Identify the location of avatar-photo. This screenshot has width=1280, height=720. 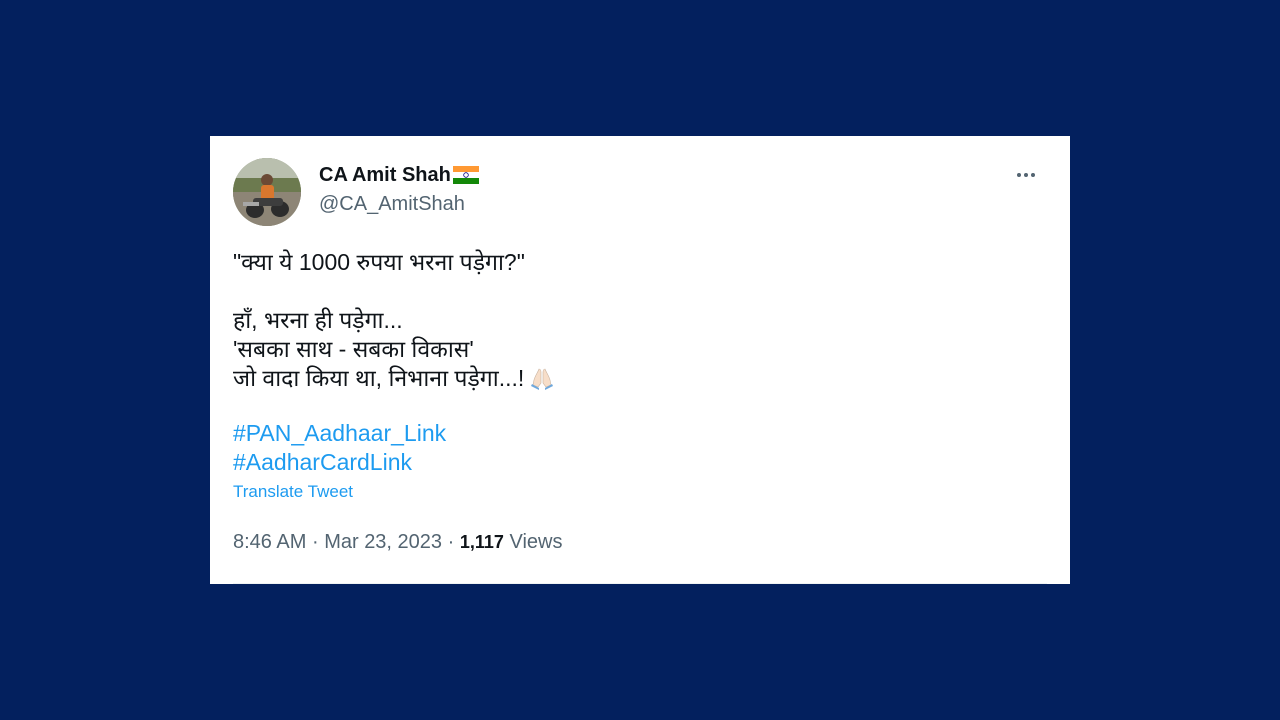
(267, 192).